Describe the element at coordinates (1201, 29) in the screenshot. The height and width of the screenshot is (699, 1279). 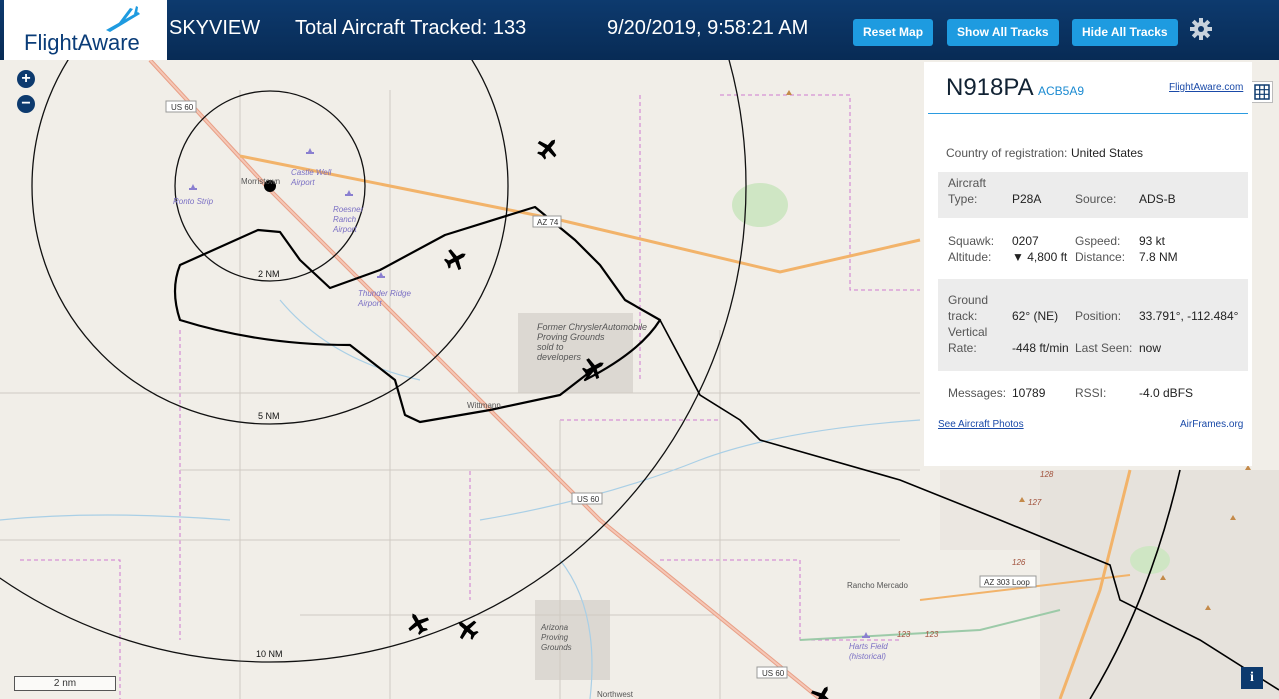
I see `gear-icon` at that location.